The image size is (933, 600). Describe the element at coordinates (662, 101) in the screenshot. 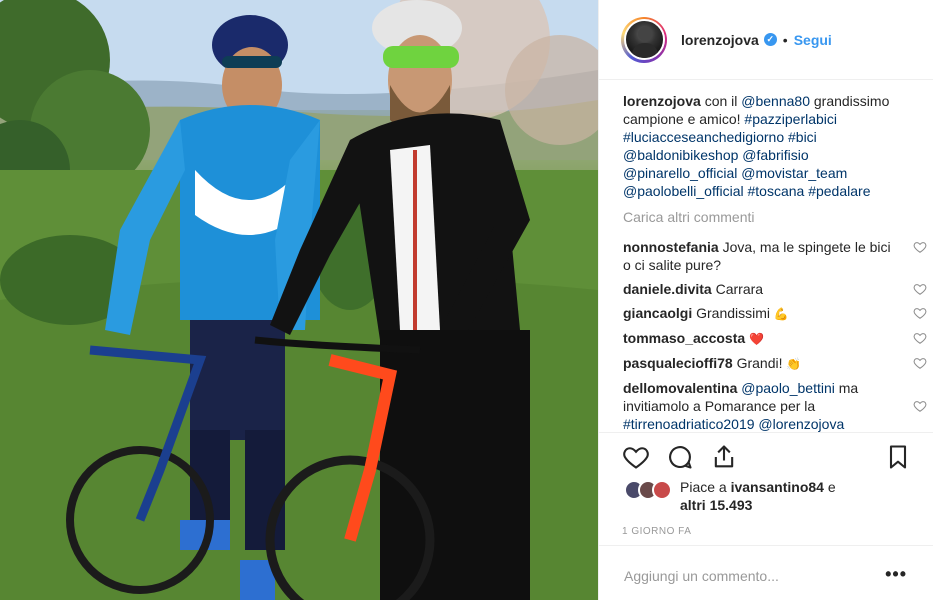

I see `caption-author: lorenzojova` at that location.